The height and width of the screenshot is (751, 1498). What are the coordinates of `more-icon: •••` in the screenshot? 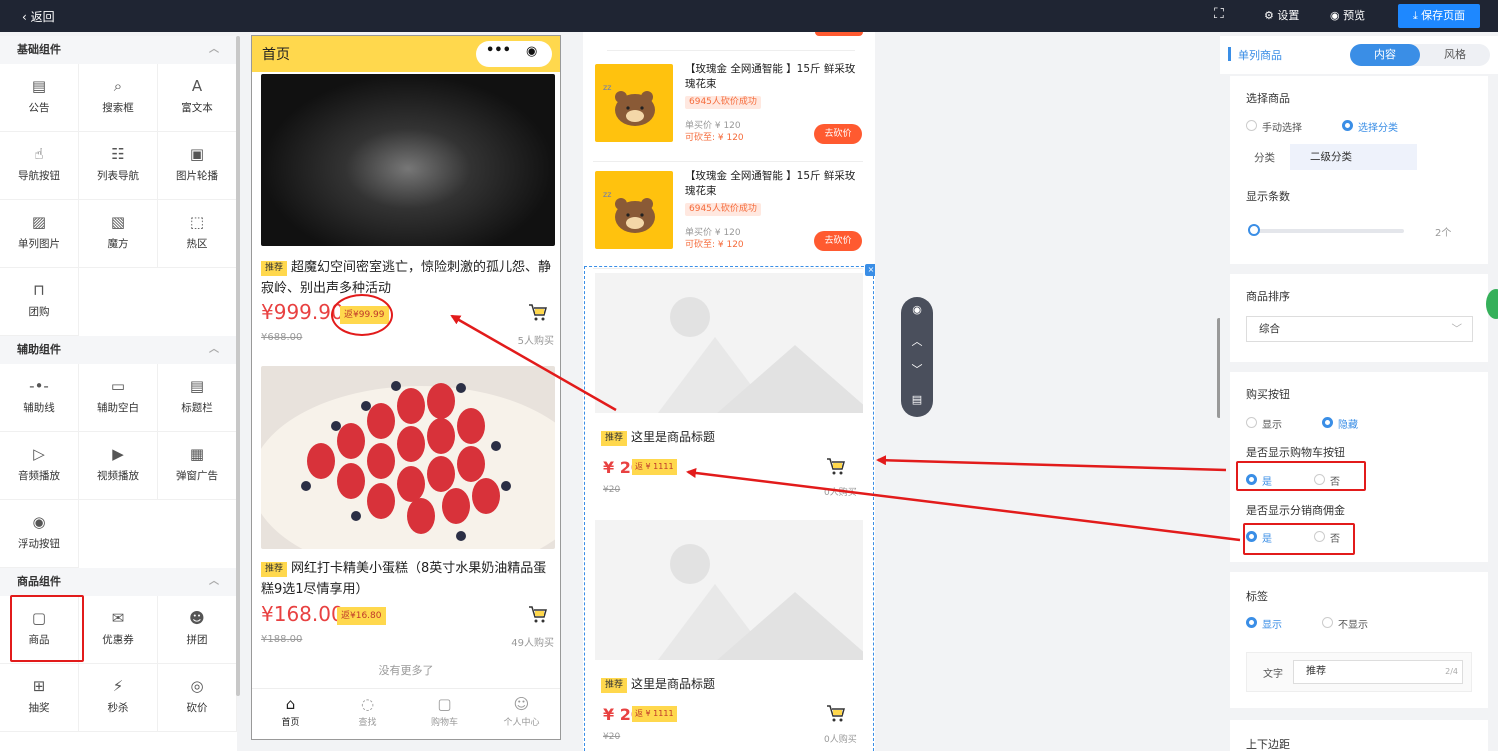 It's located at (498, 50).